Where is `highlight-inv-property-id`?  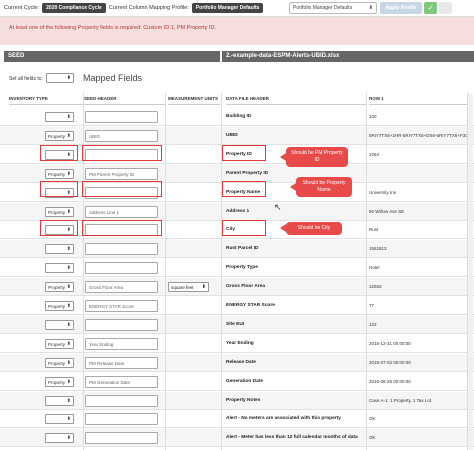 highlight-inv-property-id is located at coordinates (59, 153).